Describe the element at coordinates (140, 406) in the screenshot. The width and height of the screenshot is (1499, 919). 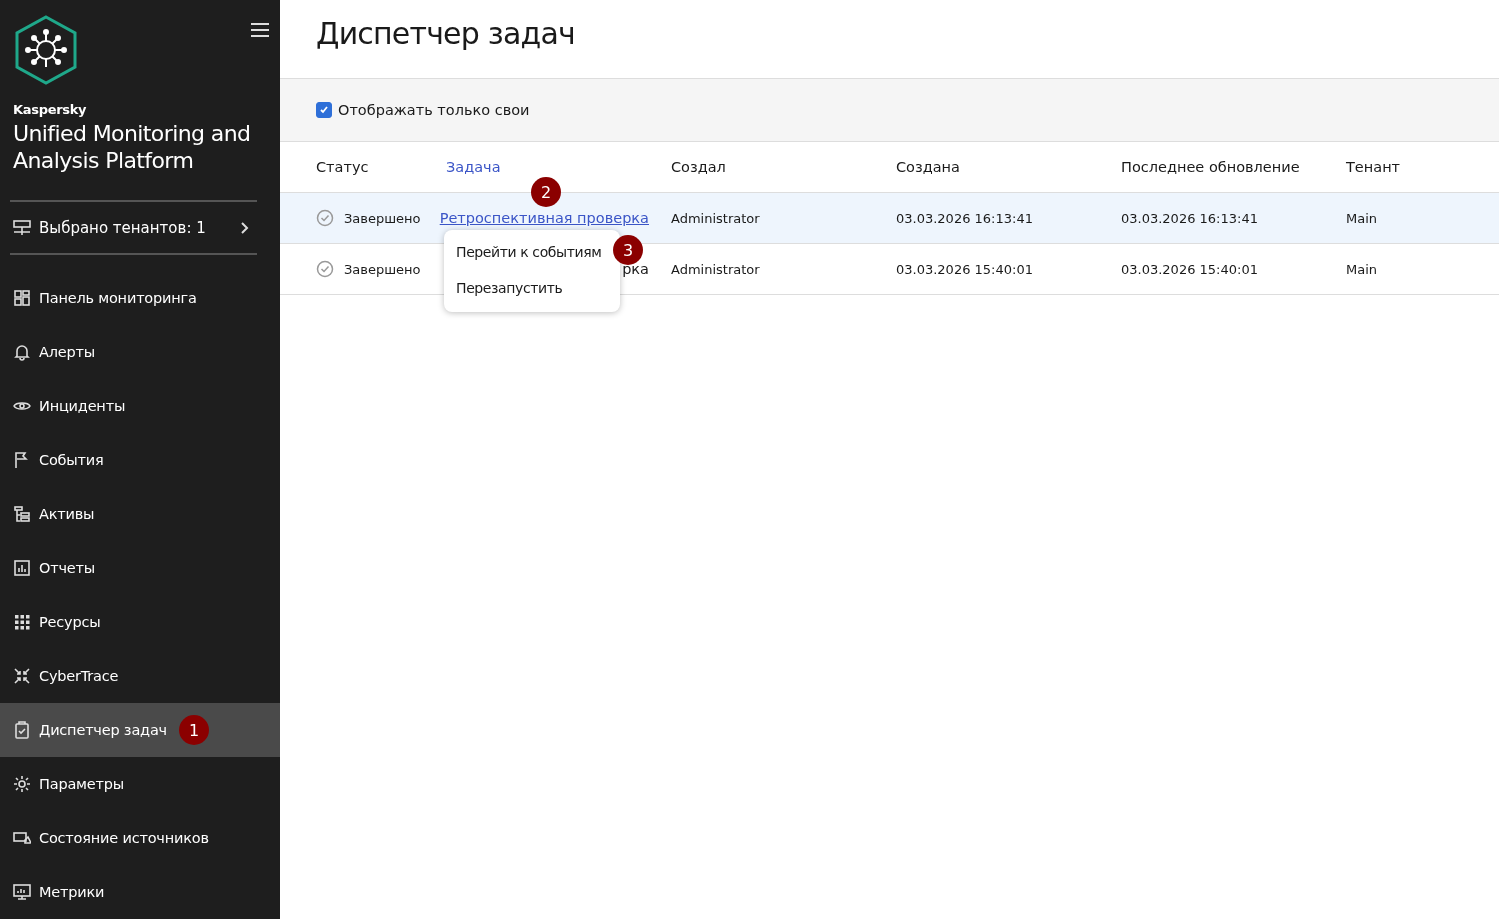
I see `nav-item: Инциденты` at that location.